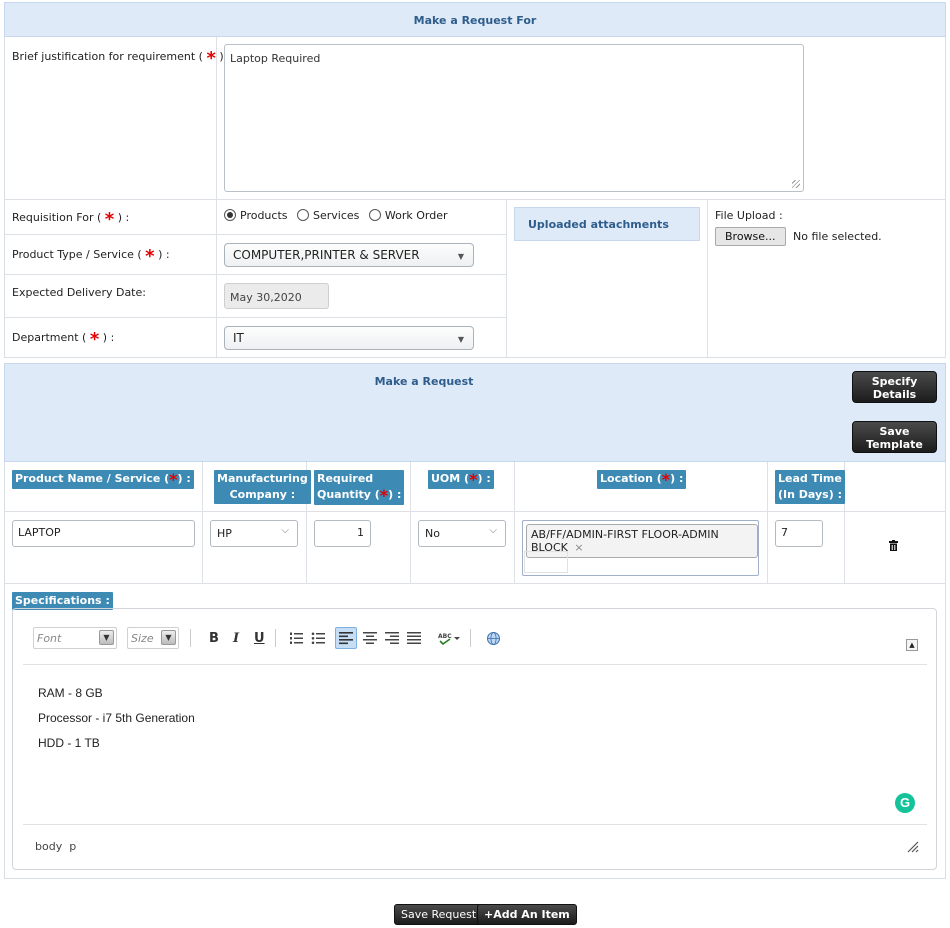 Image resolution: width=950 pixels, height=928 pixels. I want to click on make-request-header: Make a Request, so click(475, 412).